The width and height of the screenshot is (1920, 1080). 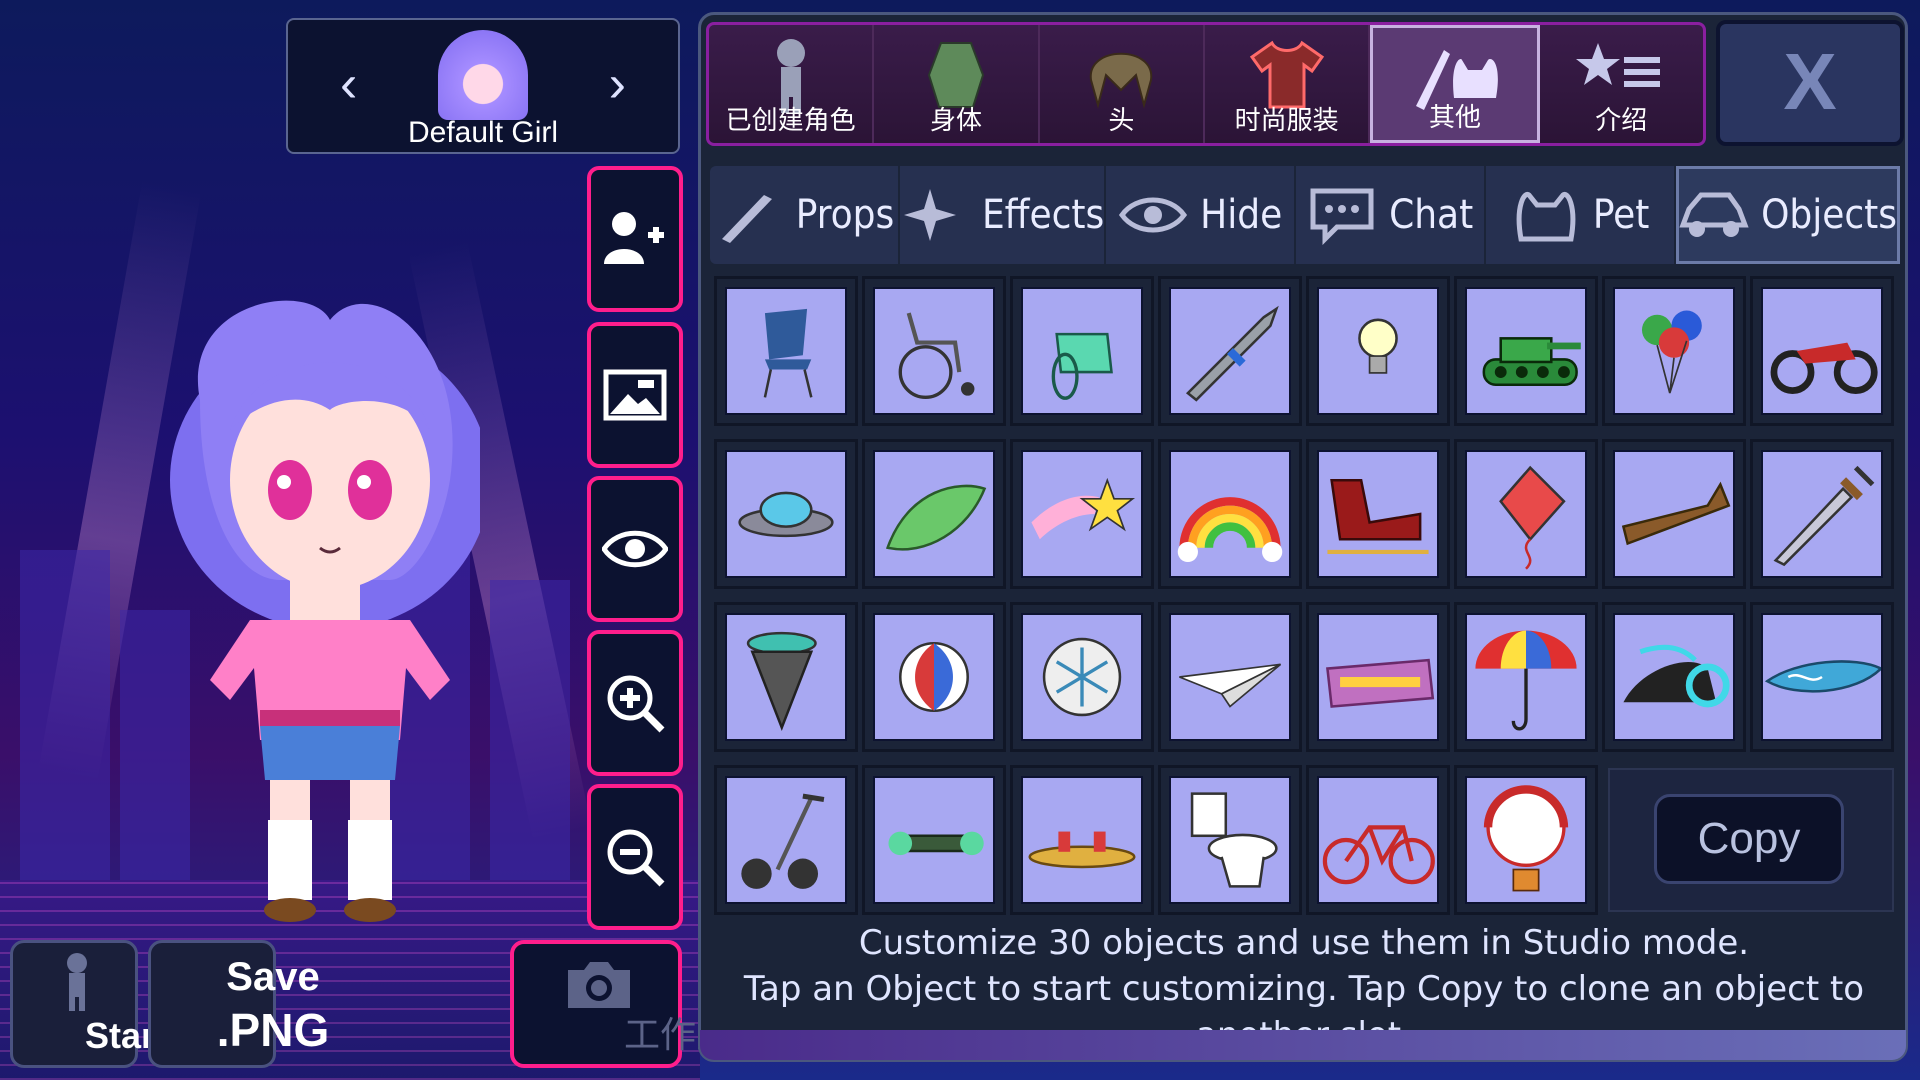 I want to click on tab-created-characters: 已创建角色, so click(x=792, y=84).